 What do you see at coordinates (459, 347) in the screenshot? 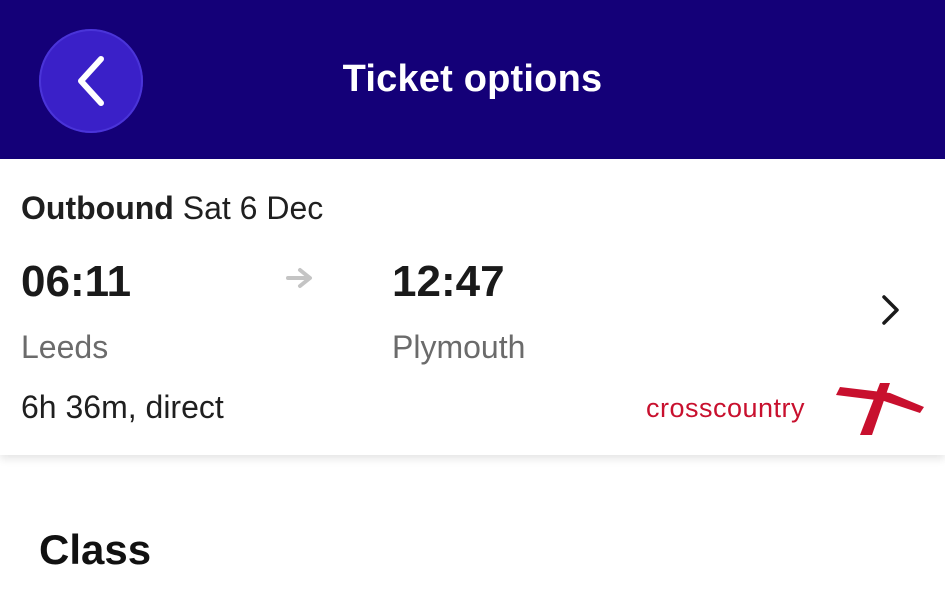
I see `destination-station: Plymouth` at bounding box center [459, 347].